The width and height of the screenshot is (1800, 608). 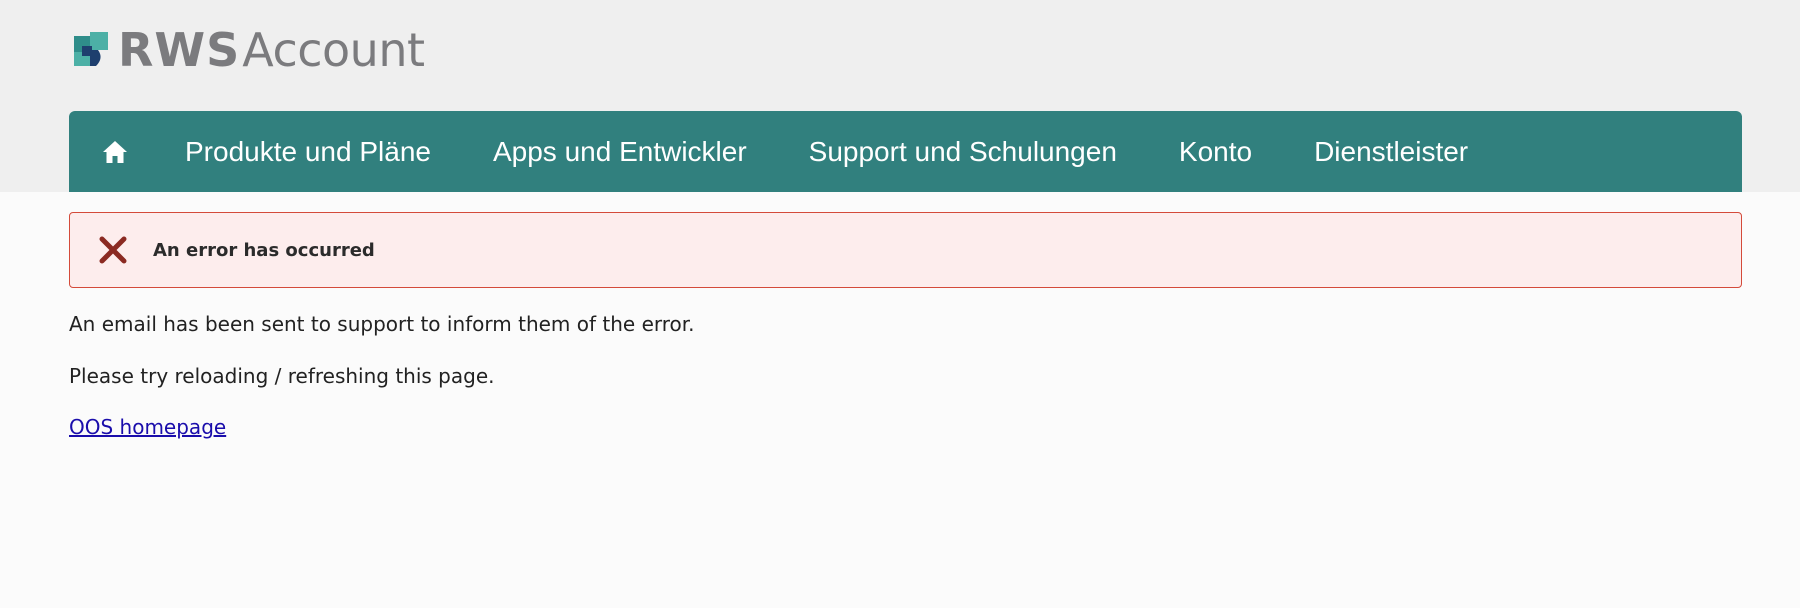 What do you see at coordinates (91, 49) in the screenshot?
I see `rws-logo-mark-icon` at bounding box center [91, 49].